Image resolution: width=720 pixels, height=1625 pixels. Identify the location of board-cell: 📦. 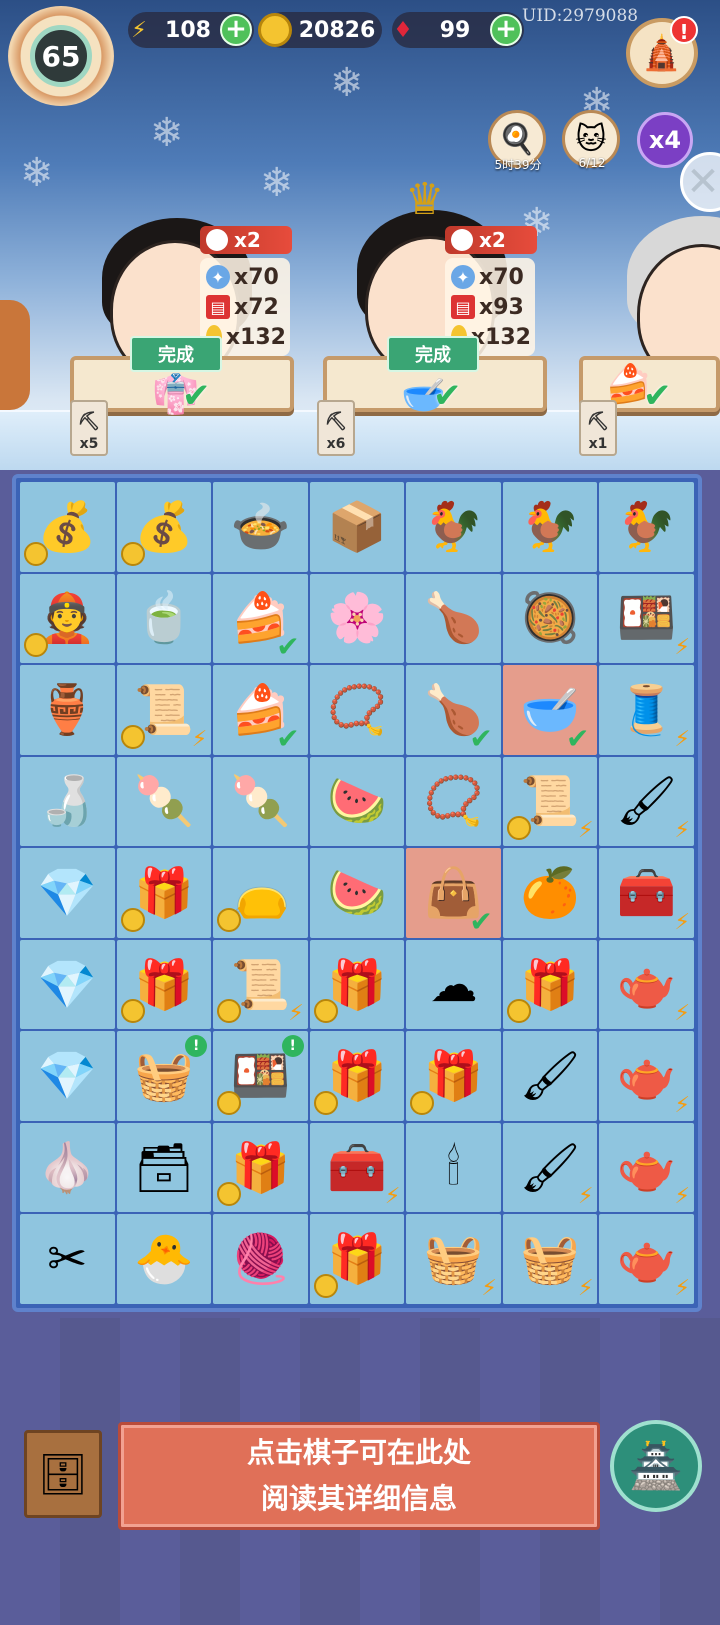
(357, 527).